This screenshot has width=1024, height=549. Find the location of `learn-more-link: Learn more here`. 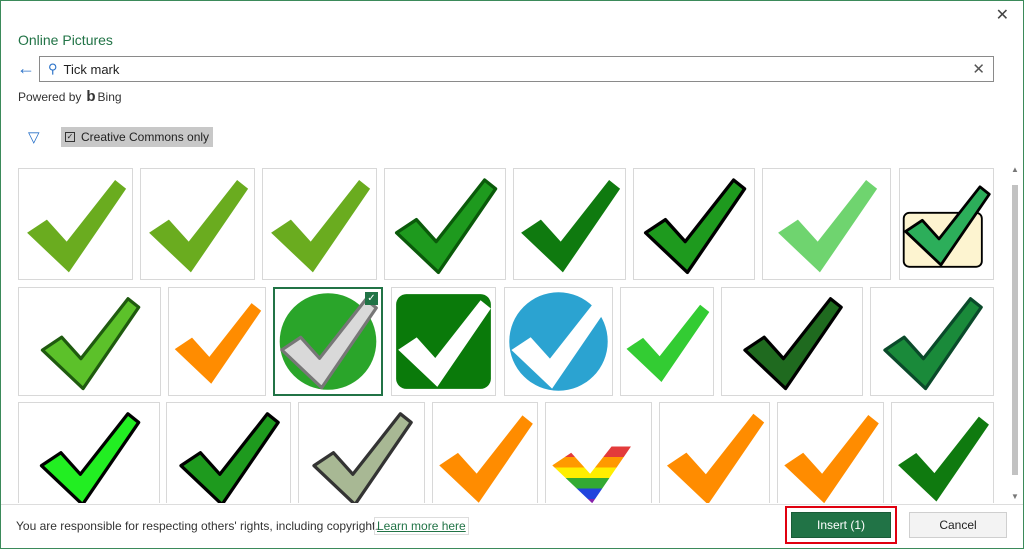

learn-more-link: Learn more here is located at coordinates (421, 526).